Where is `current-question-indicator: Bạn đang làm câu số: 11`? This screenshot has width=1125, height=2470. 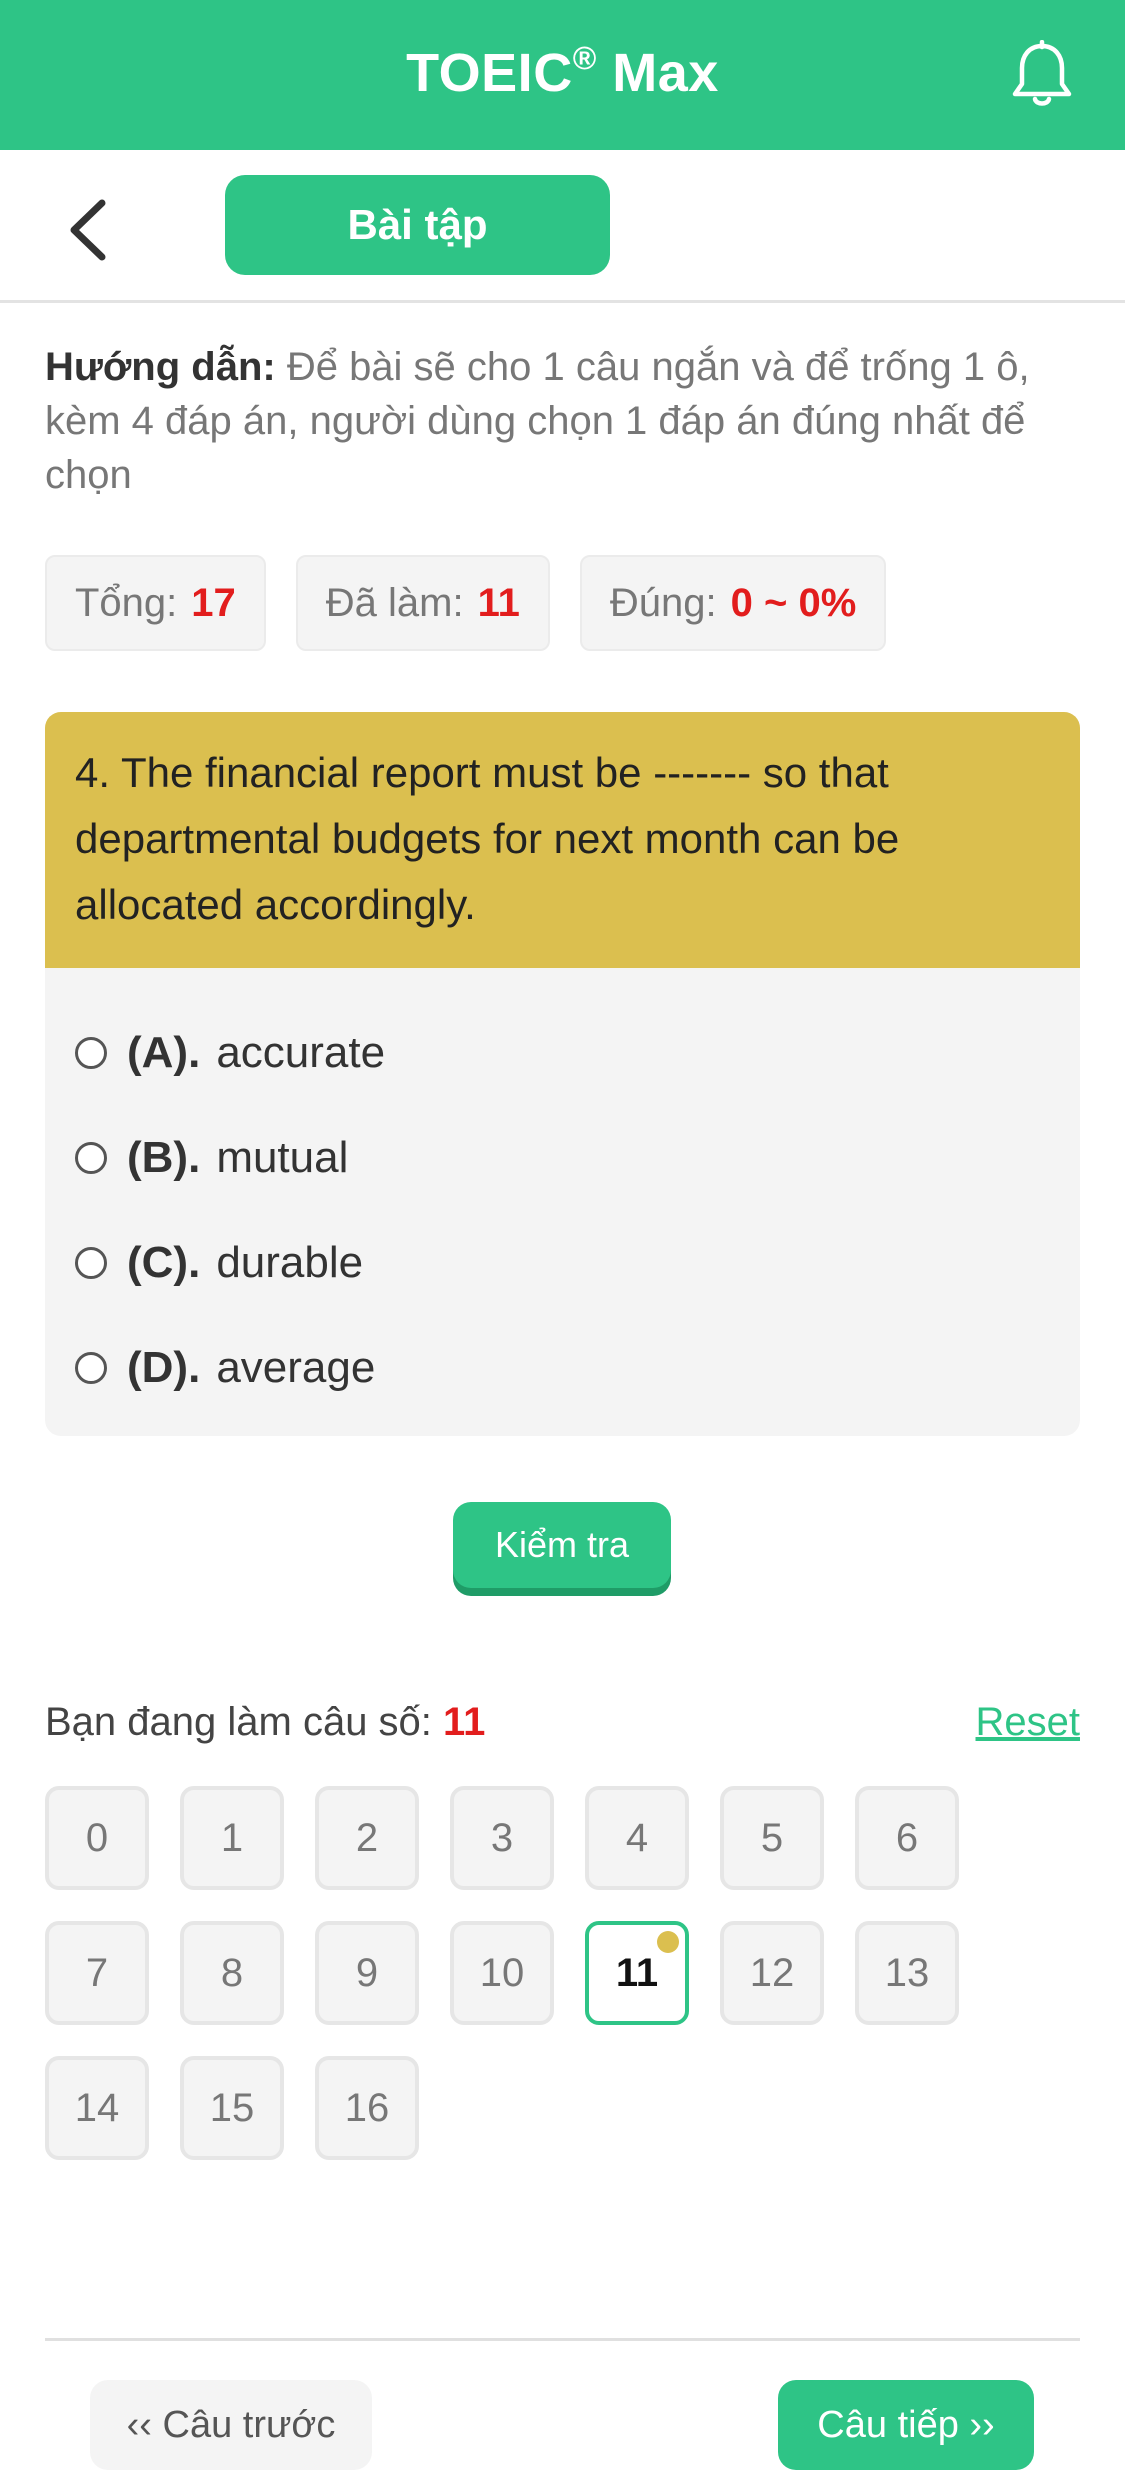 current-question-indicator: Bạn đang làm câu số: 11 is located at coordinates (265, 1722).